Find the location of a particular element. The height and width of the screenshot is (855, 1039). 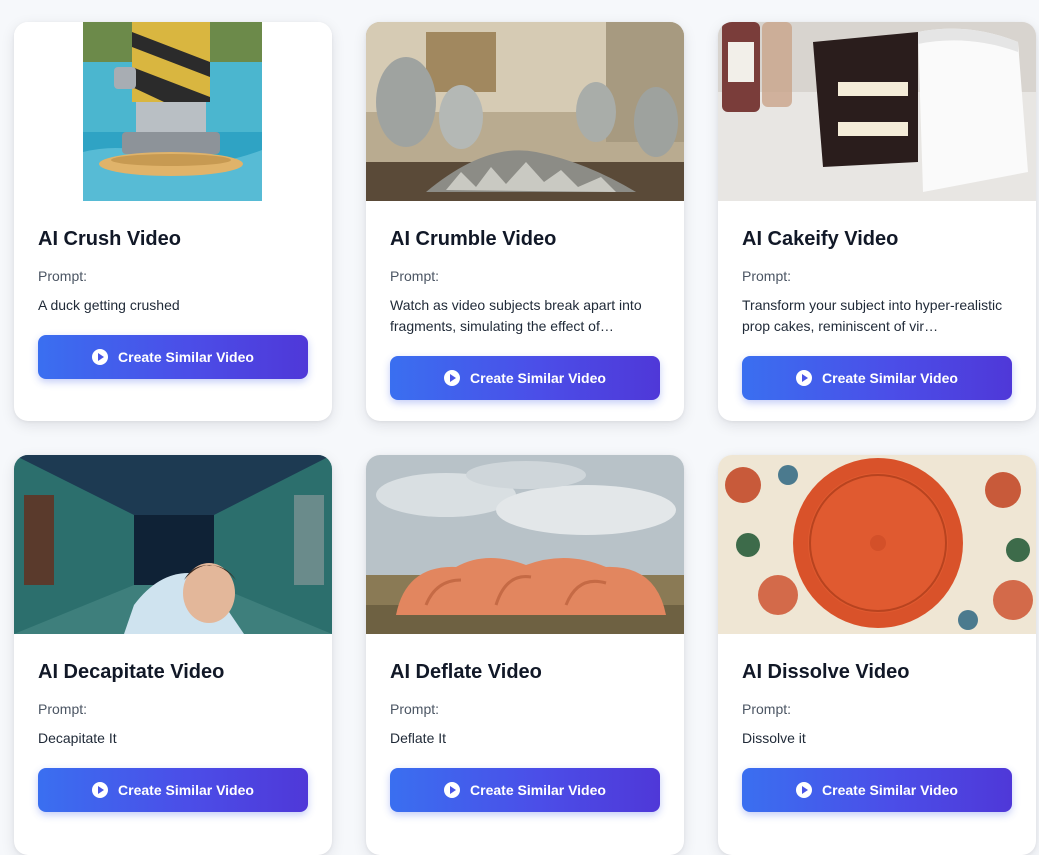

card-title: AI Deflate Video is located at coordinates (466, 672).